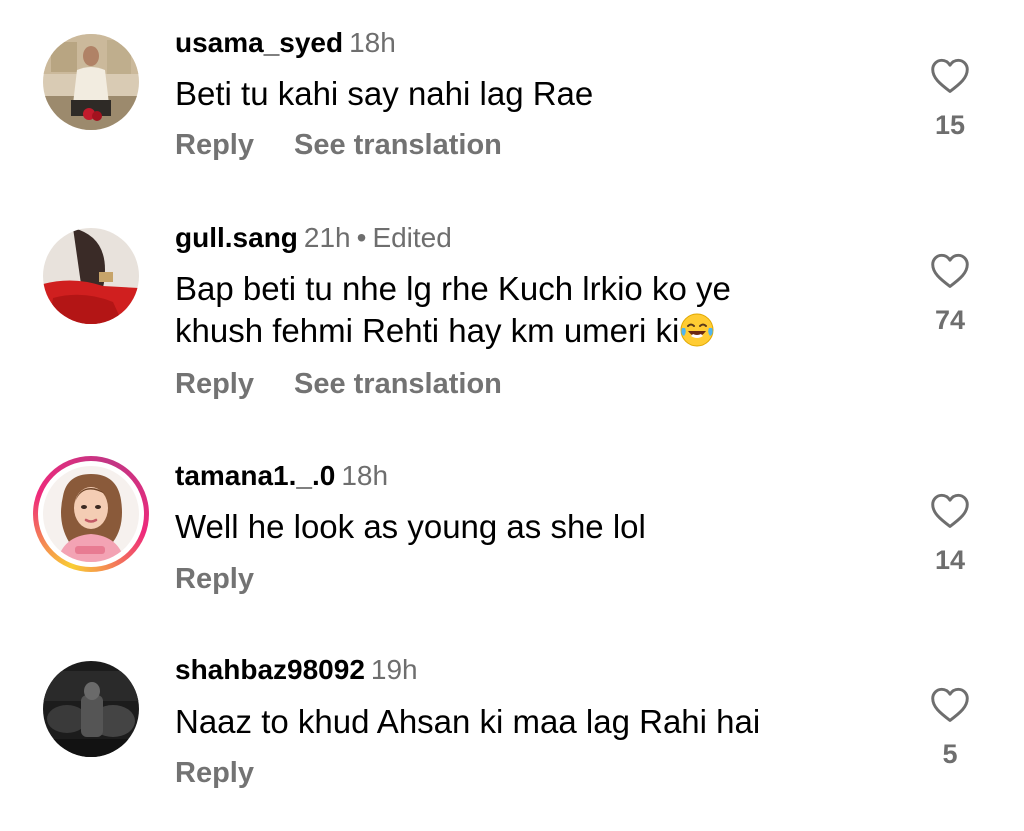 This screenshot has height=831, width=1024. Describe the element at coordinates (950, 98) in the screenshot. I see `like-area: 15` at that location.